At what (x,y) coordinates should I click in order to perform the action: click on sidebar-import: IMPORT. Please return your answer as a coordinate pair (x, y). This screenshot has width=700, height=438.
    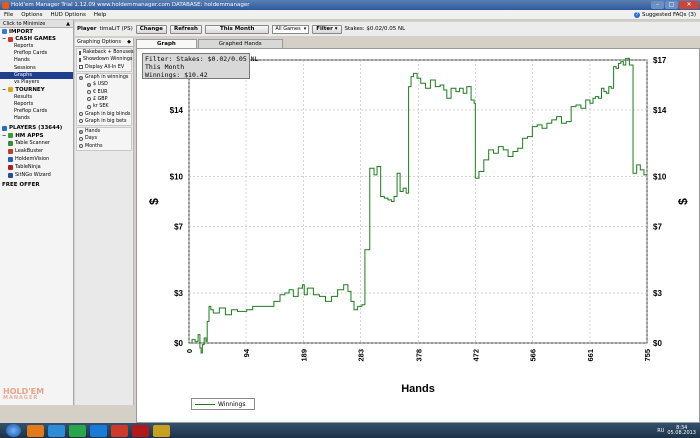
    Looking at the image, I should click on (36, 32).